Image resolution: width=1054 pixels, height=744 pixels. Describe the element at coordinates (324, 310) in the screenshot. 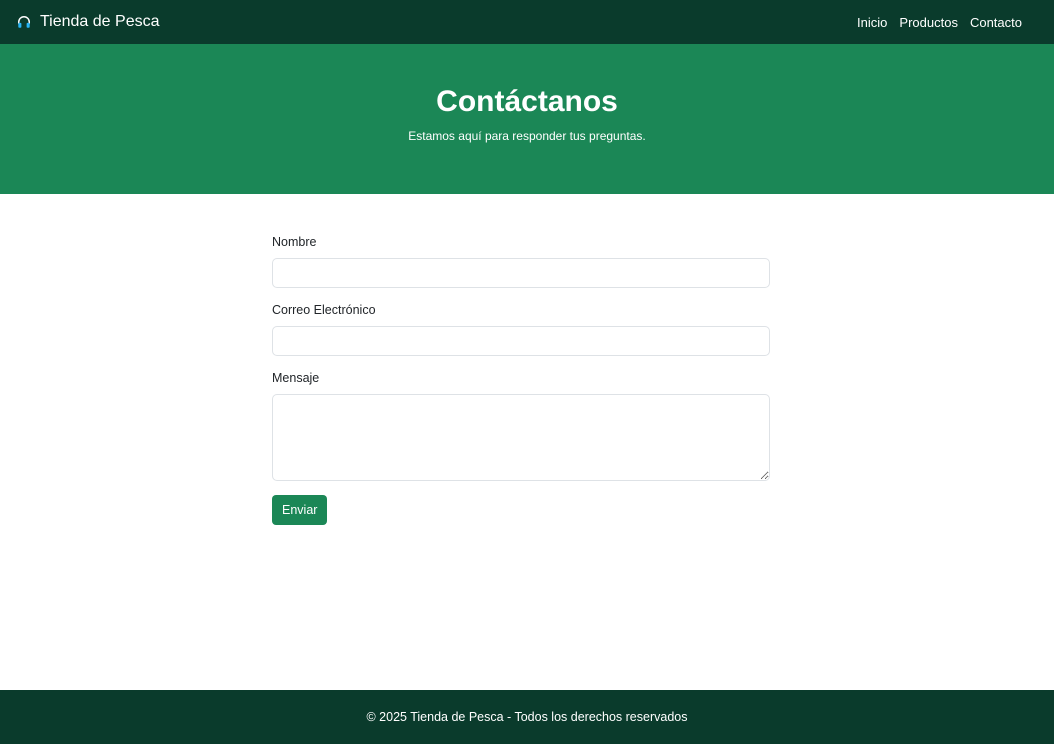

I see `email-label: Correo Electrónico` at that location.